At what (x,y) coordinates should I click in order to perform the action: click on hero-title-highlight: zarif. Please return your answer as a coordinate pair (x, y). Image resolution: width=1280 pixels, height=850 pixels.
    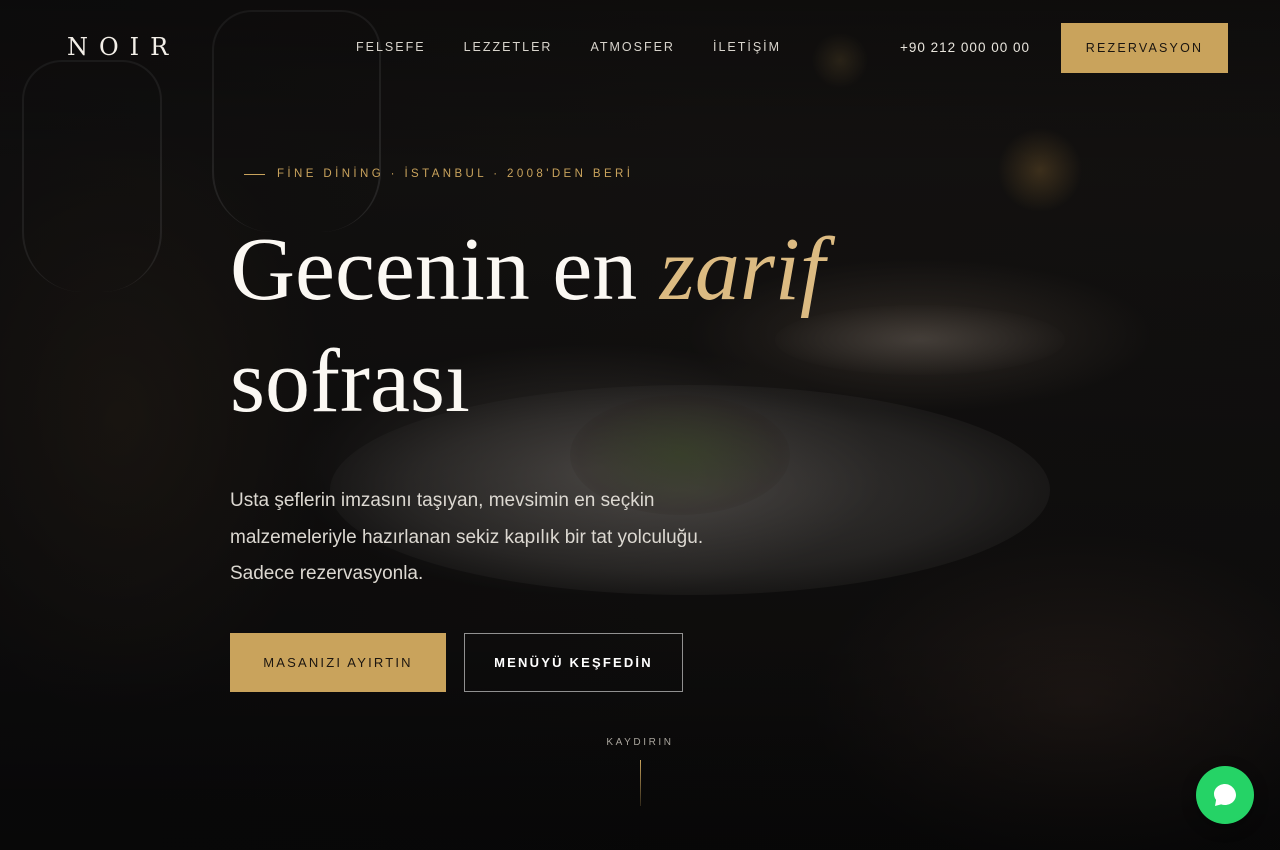
    Looking at the image, I should click on (742, 269).